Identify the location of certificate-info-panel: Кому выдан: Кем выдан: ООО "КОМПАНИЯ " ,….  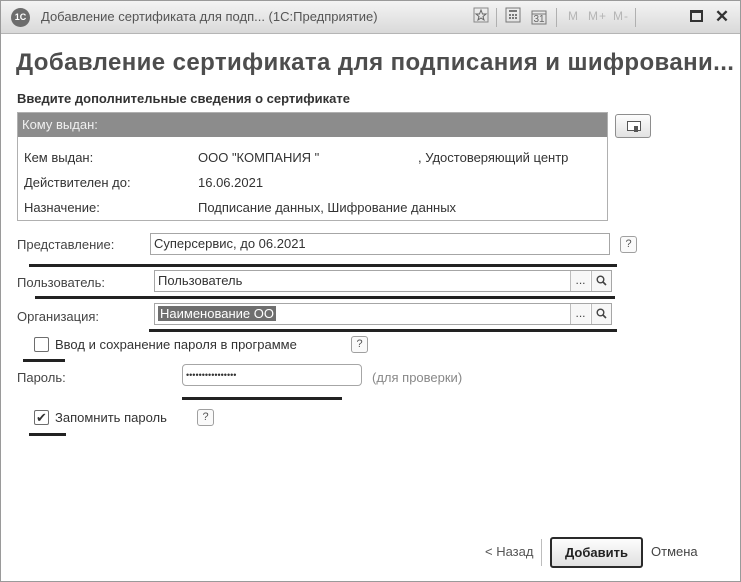
(312, 166).